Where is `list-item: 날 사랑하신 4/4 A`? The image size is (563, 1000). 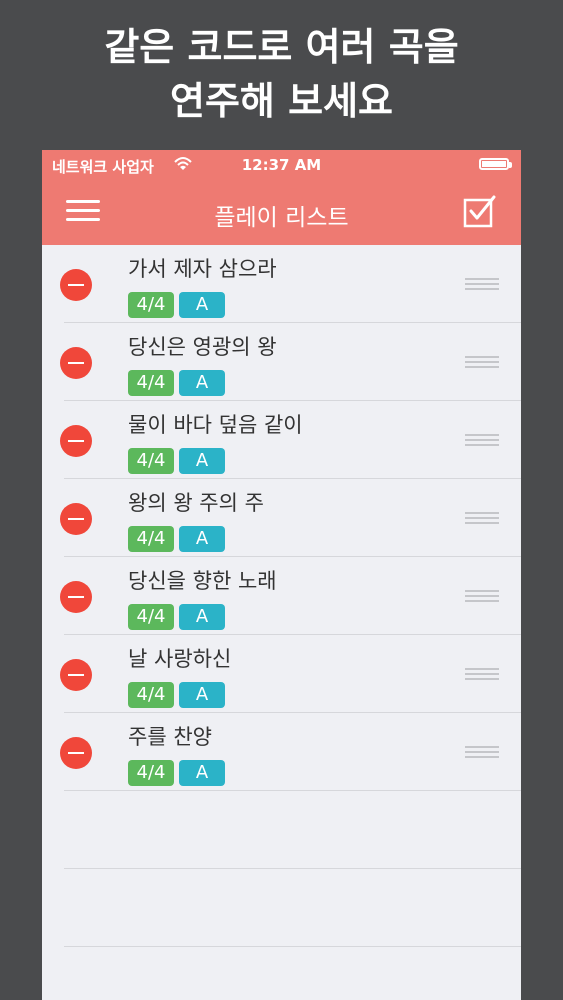
list-item: 날 사랑하신 4/4 A is located at coordinates (281, 674).